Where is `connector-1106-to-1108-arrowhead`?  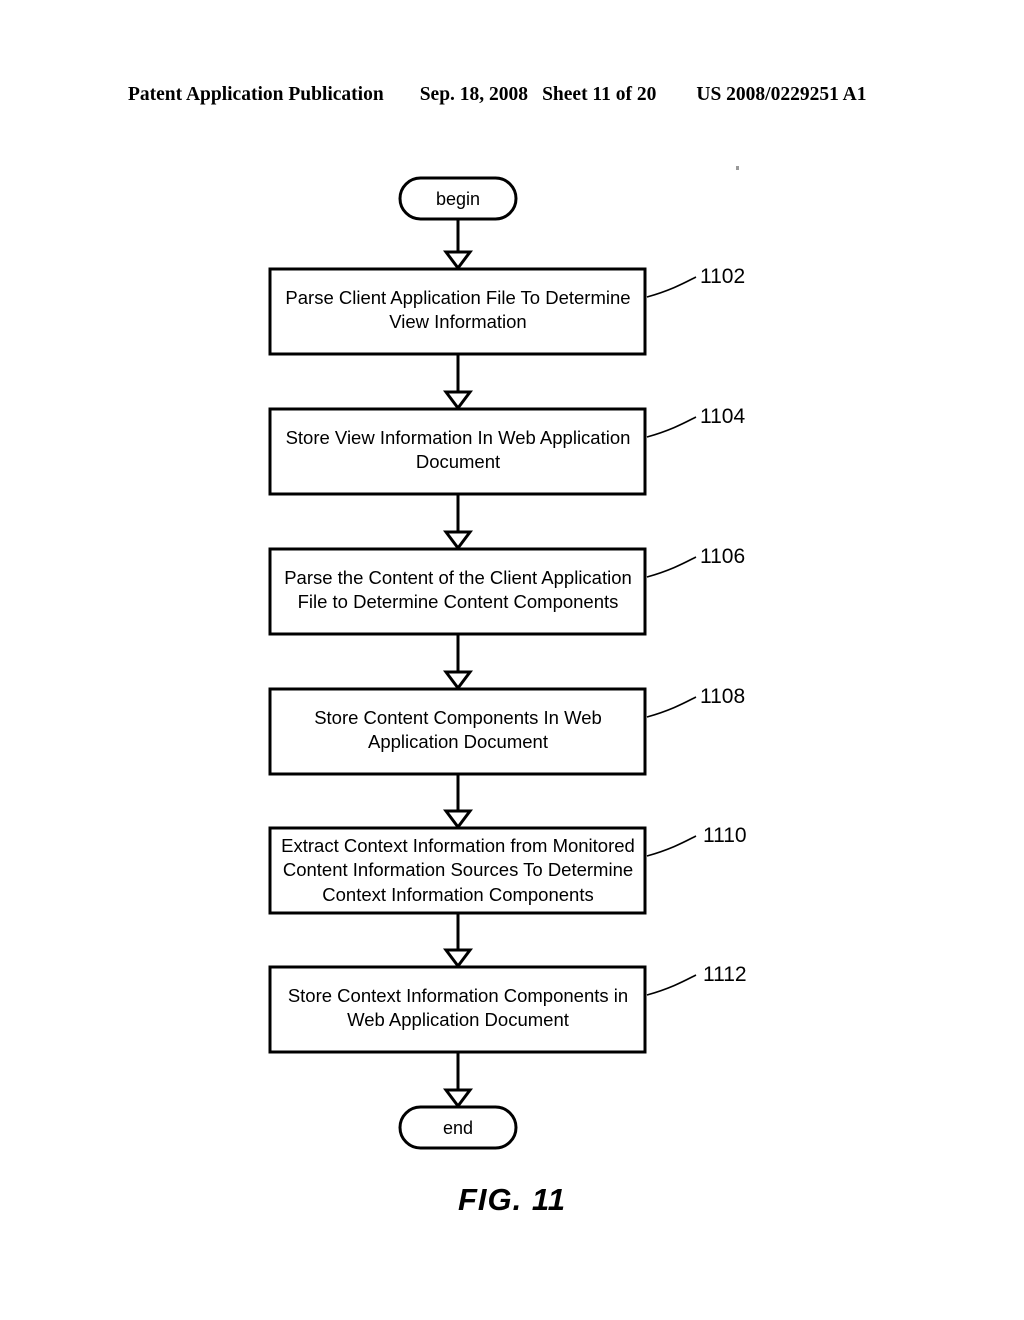
connector-1106-to-1108-arrowhead is located at coordinates (458, 680).